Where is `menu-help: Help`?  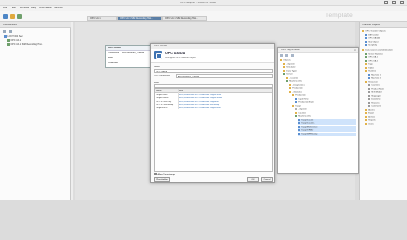
menu-help: Help is located at coordinates (33, 8).